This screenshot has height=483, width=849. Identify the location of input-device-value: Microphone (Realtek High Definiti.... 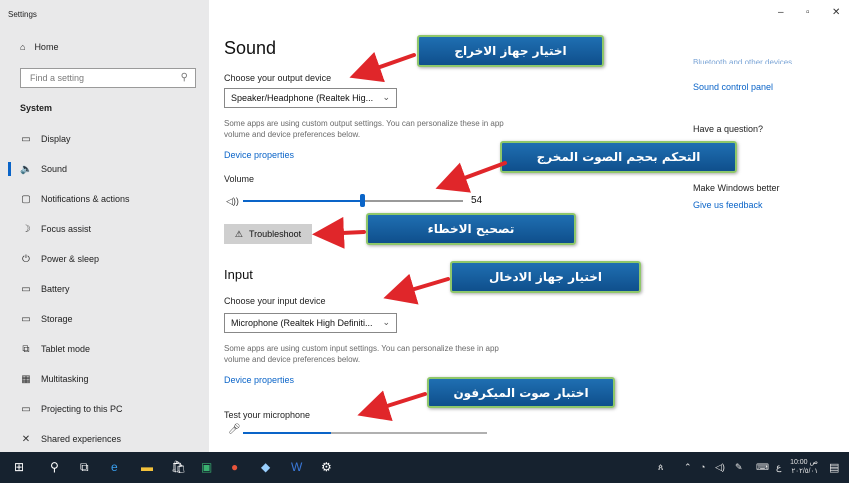
(302, 323).